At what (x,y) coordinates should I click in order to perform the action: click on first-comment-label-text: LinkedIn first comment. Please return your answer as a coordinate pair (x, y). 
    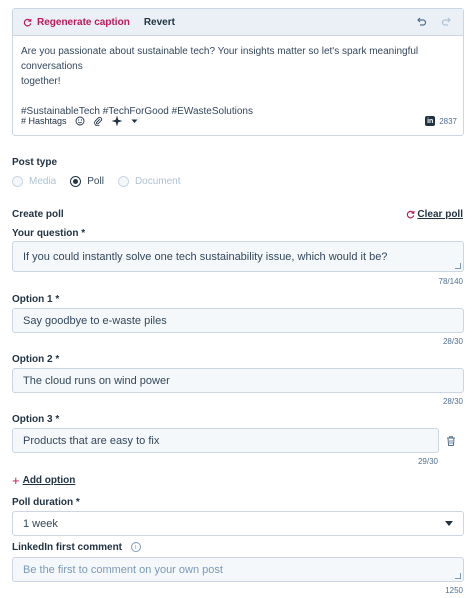
    Looking at the image, I should click on (67, 547).